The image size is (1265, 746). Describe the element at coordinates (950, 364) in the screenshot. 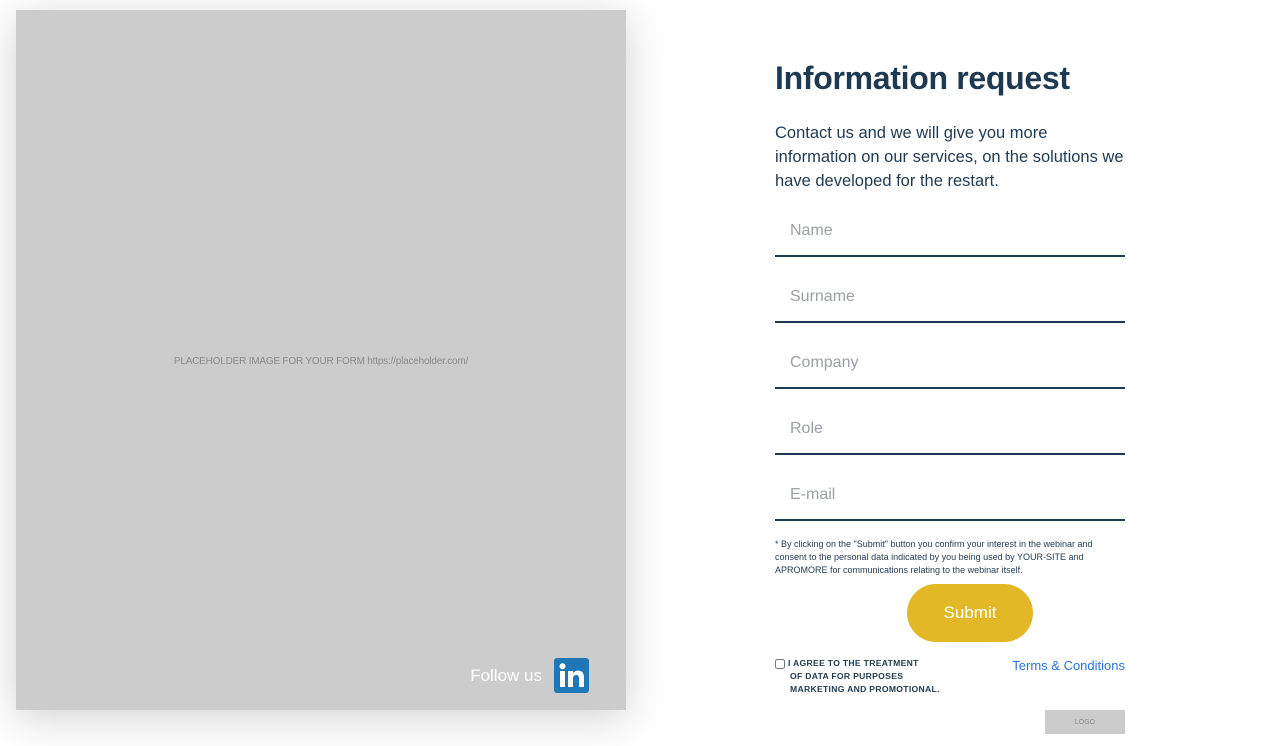

I see `company-input` at that location.